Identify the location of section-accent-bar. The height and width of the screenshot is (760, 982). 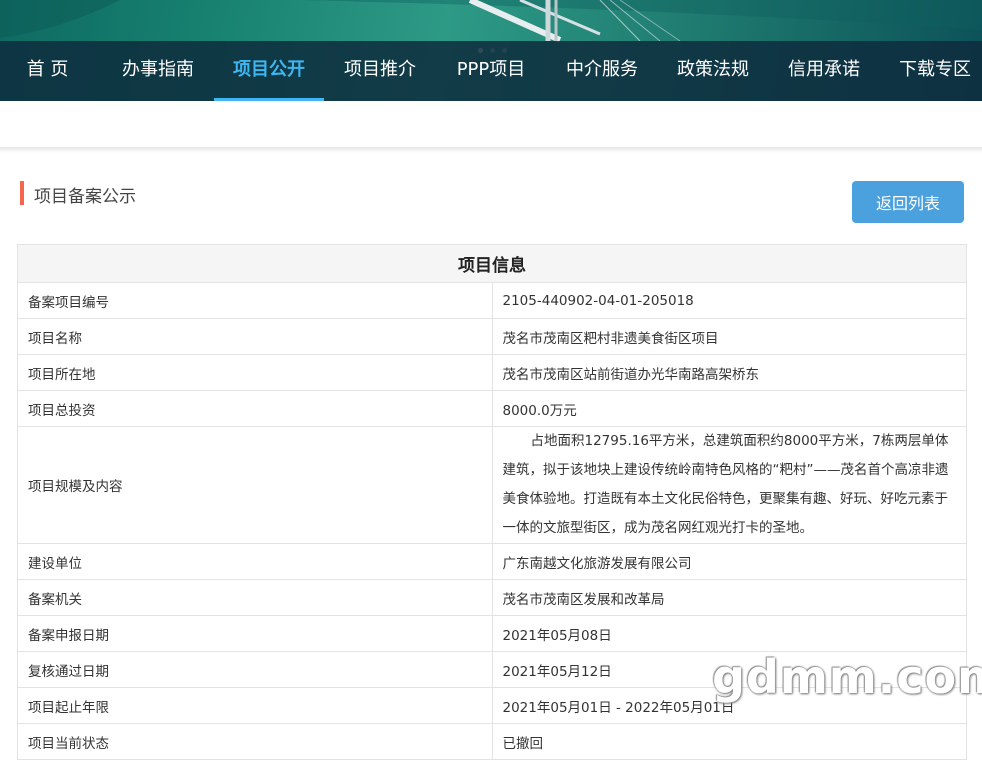
(22, 193).